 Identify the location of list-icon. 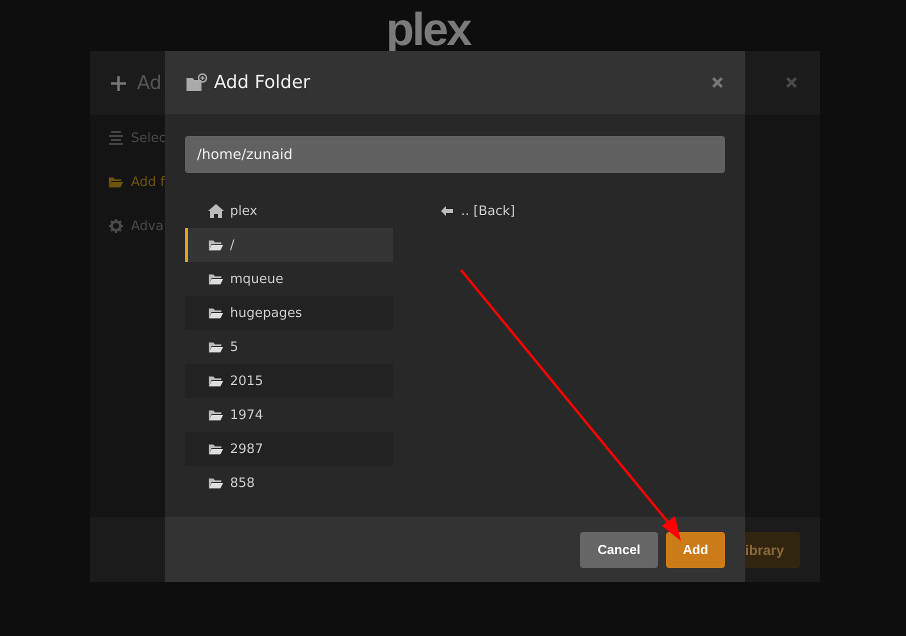
(116, 138).